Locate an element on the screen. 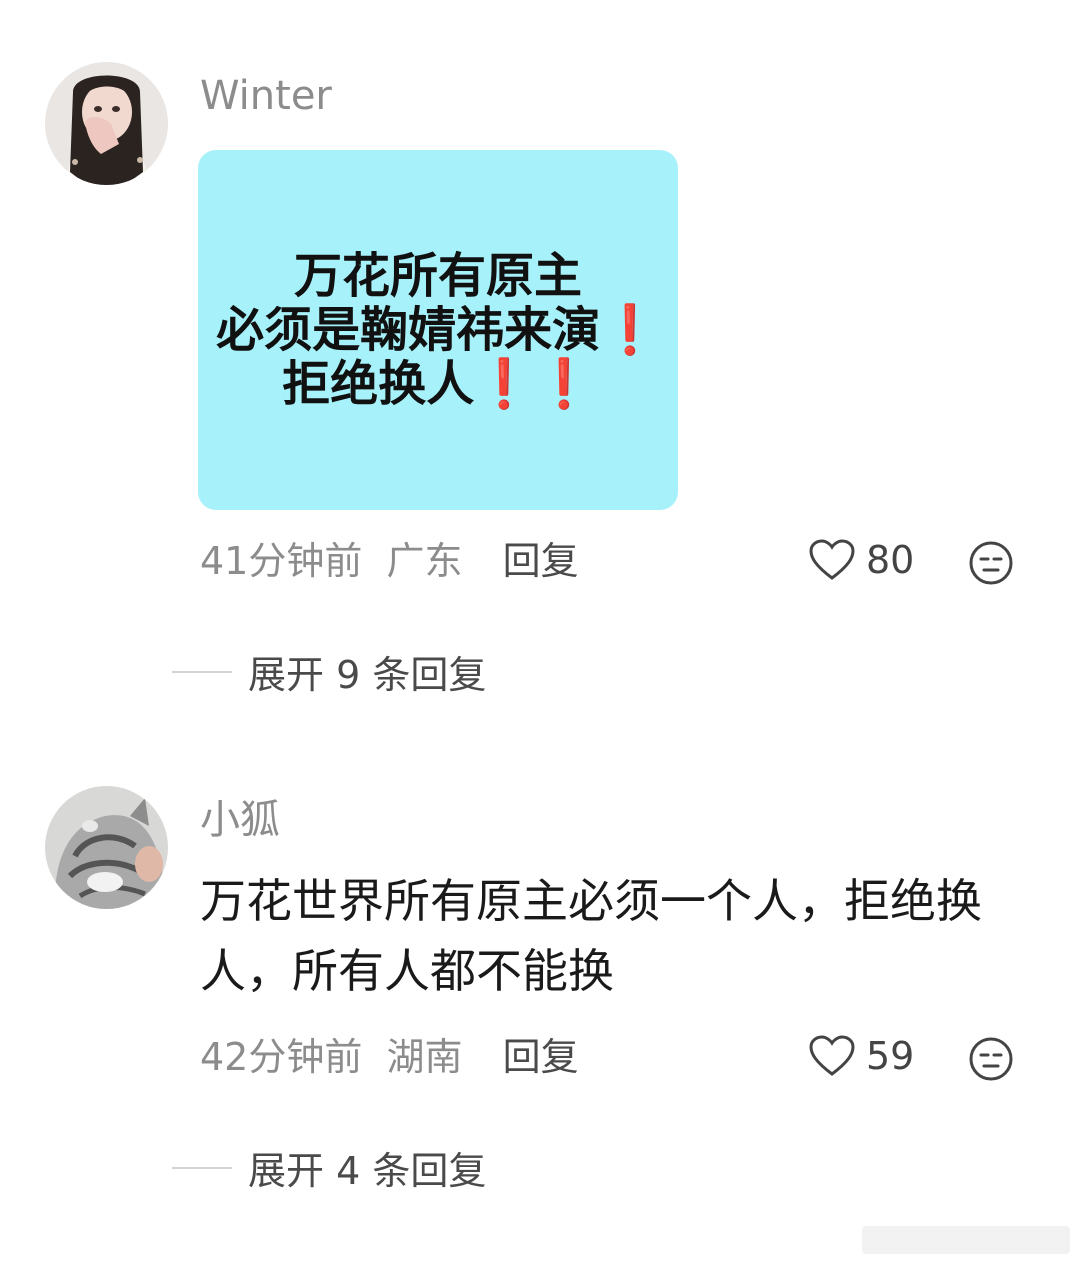  comment-image: 万花所有原主 必须是鞠婧祎来演❗ 拒绝换人❗❗ is located at coordinates (438, 330).